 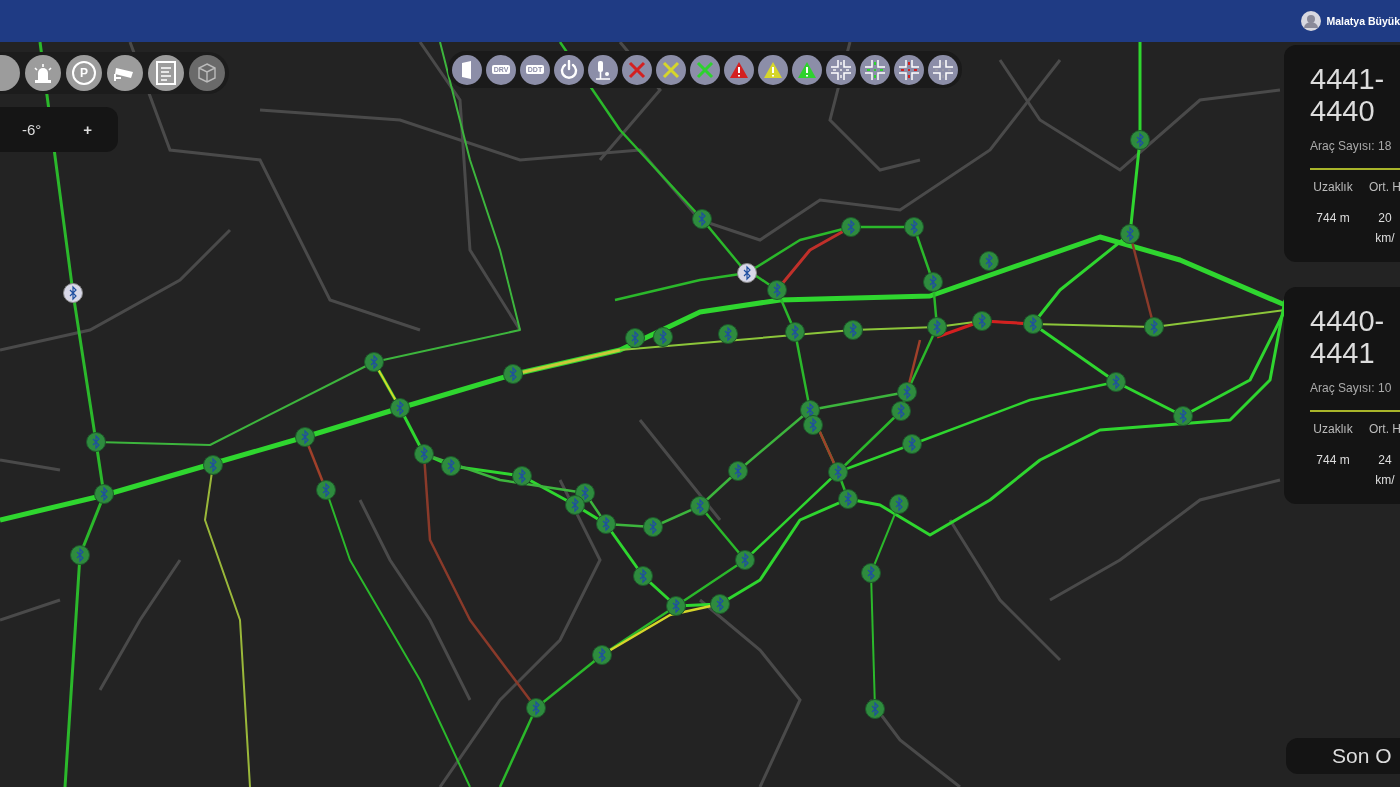 I want to click on vehicle-count: Araç Sayısı: 18, so click(x=1351, y=146).